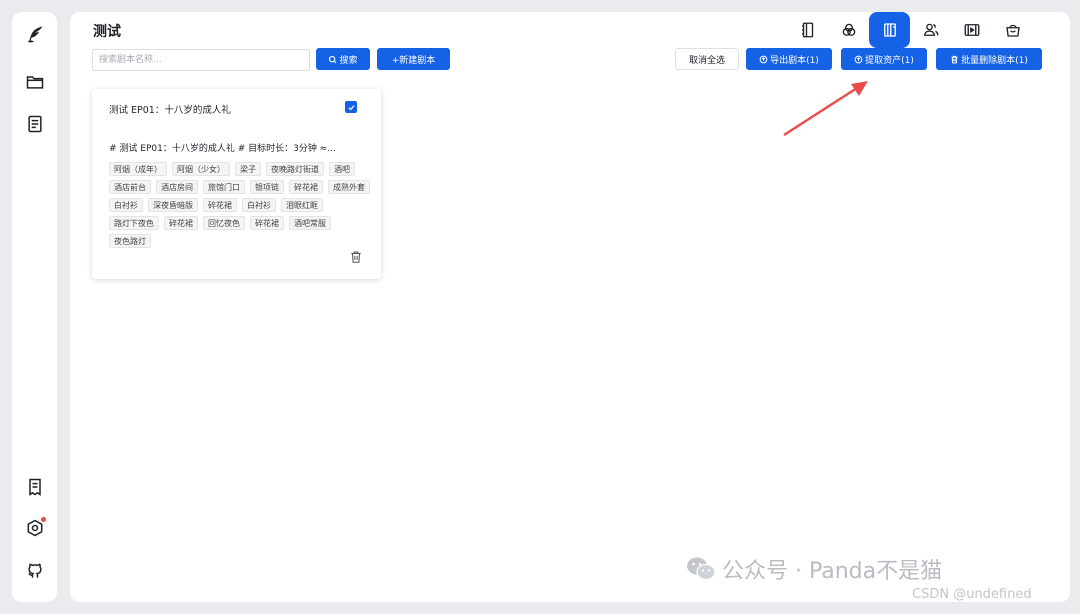 This screenshot has width=1080, height=614. I want to click on asset-tag: 夜晚路灯街道, so click(295, 169).